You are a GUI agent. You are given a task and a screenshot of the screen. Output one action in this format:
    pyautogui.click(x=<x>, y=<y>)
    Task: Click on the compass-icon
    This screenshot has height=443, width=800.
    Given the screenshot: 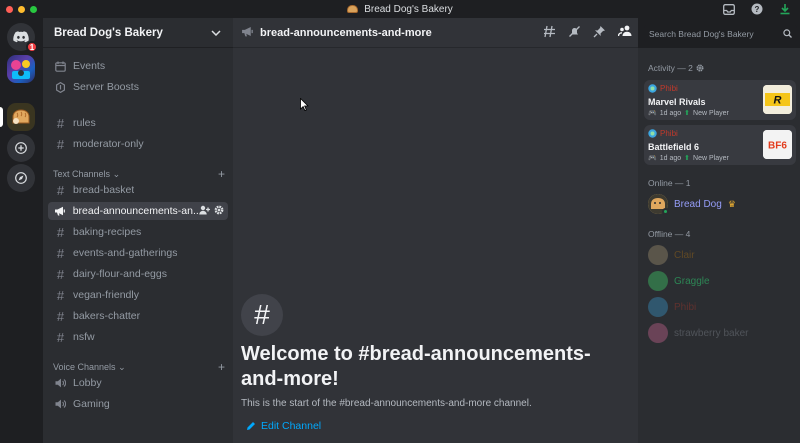 What is the action you would take?
    pyautogui.click(x=21, y=178)
    